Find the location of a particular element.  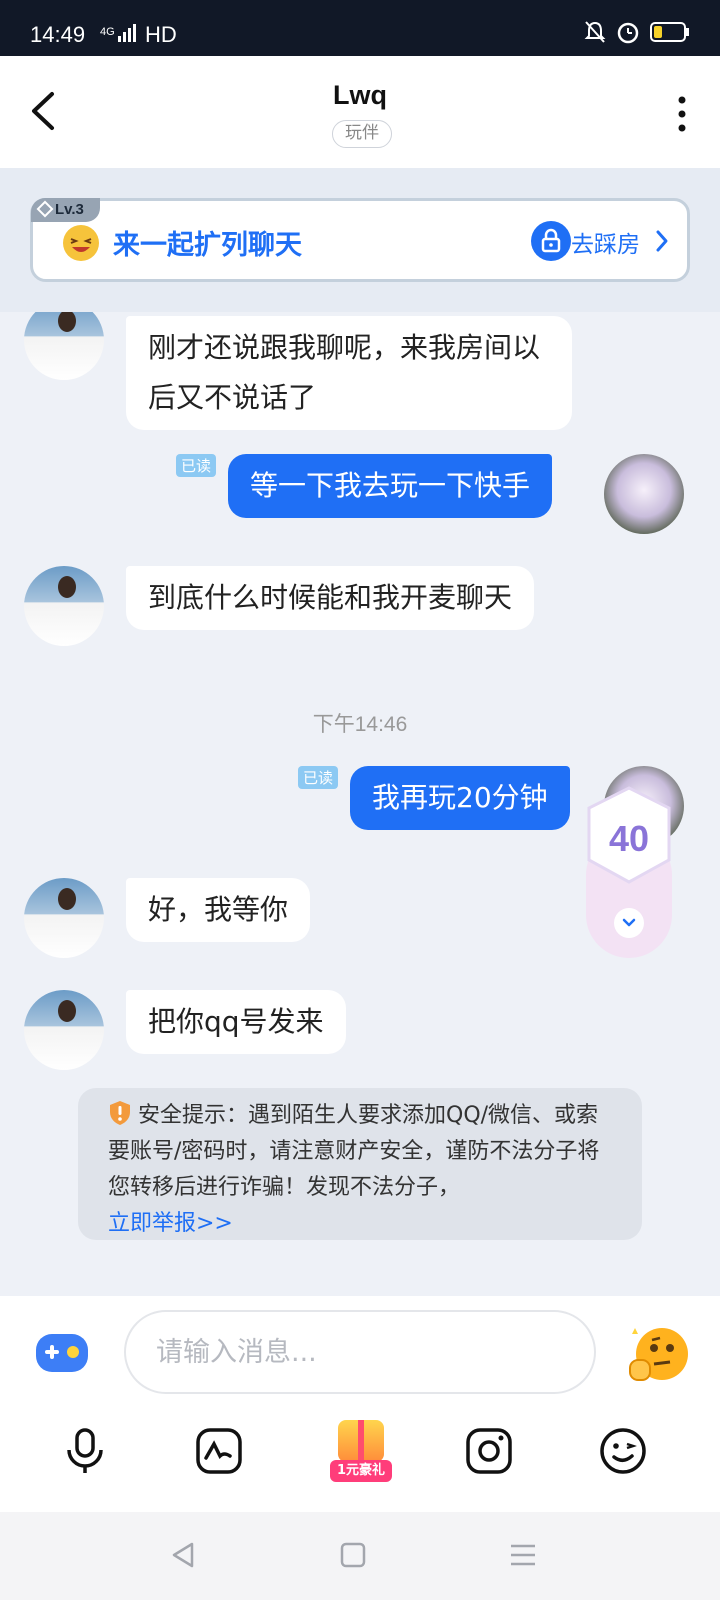

message-bubble-received: 刚才还说跟我聊呢，来我房间以后又不说话了 is located at coordinates (349, 373).